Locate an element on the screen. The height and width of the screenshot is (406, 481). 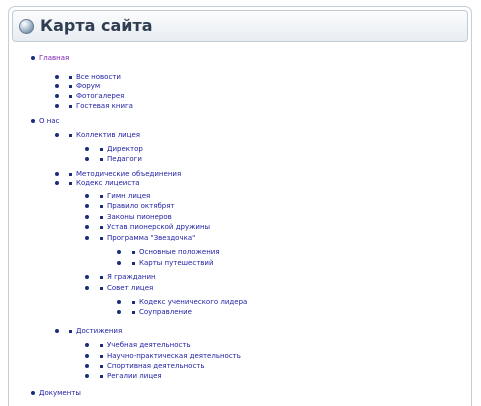
sitemap-link: Учебная деятельность is located at coordinates (149, 345).